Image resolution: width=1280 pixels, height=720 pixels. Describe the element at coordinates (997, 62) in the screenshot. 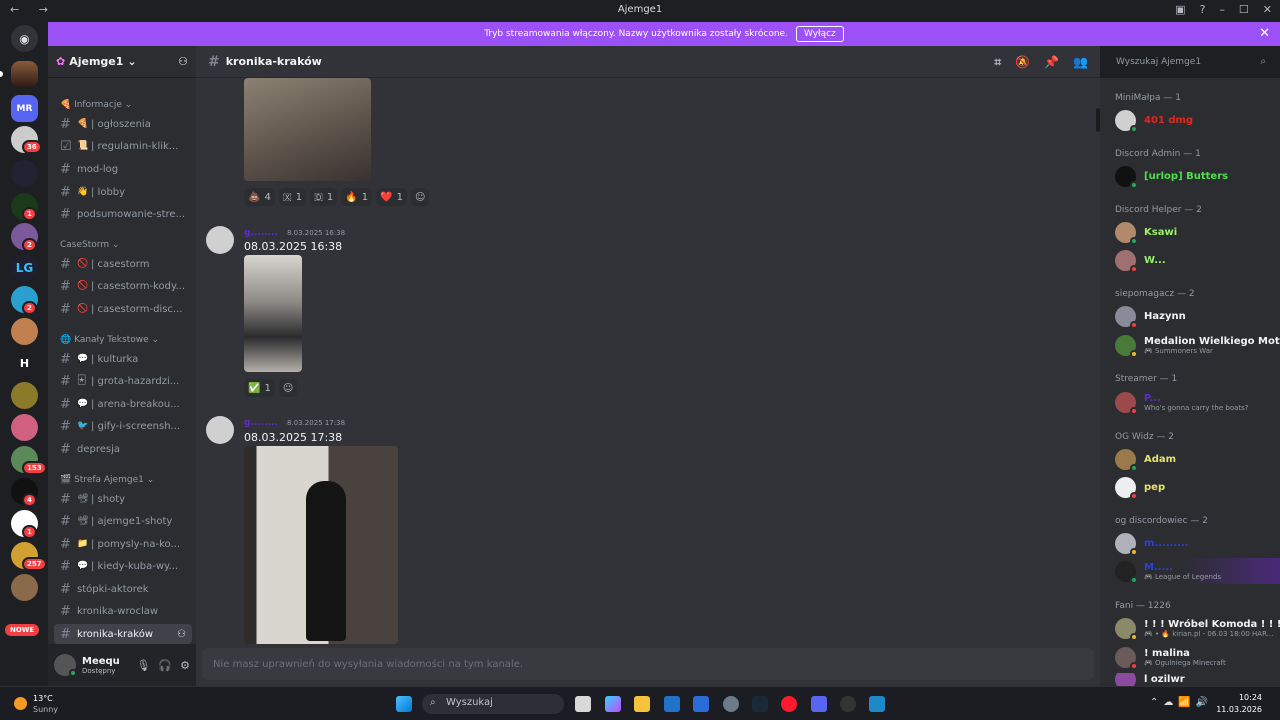

I see `threads-icon: ⌗` at that location.